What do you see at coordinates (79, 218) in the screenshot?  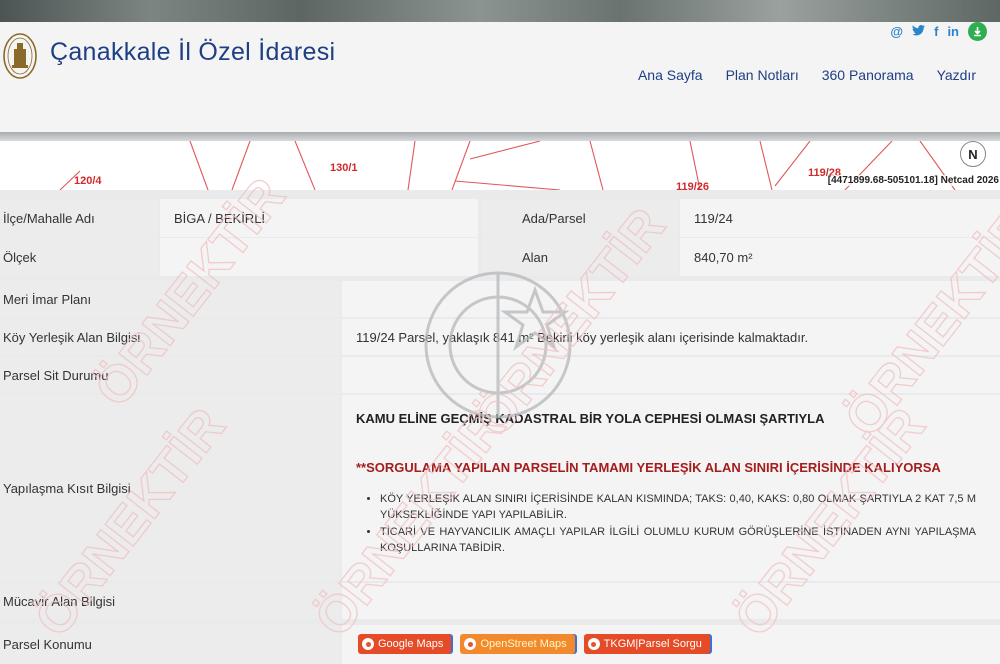 I see `ilce-label: İlçe/Mahalle Adı` at bounding box center [79, 218].